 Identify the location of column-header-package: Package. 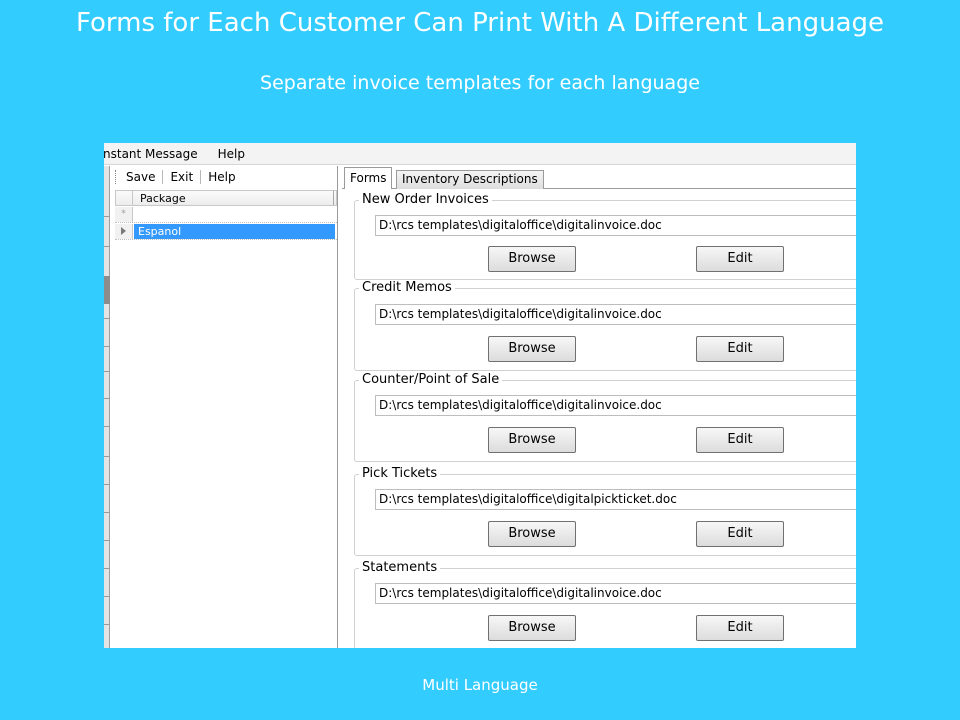
(163, 198).